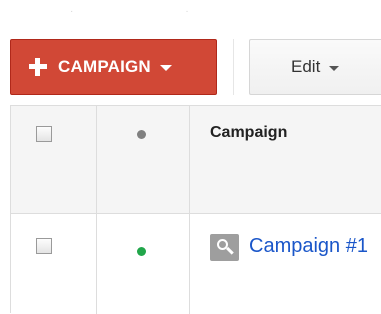  What do you see at coordinates (185, 11) in the screenshot?
I see `faint-marks: ··` at bounding box center [185, 11].